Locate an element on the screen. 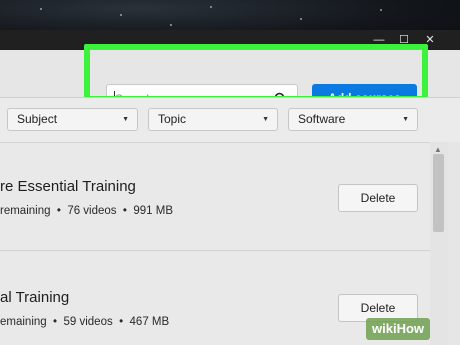 The width and height of the screenshot is (460, 345). course-meta: emaining • 59 videos • 467 MB is located at coordinates (85, 322).